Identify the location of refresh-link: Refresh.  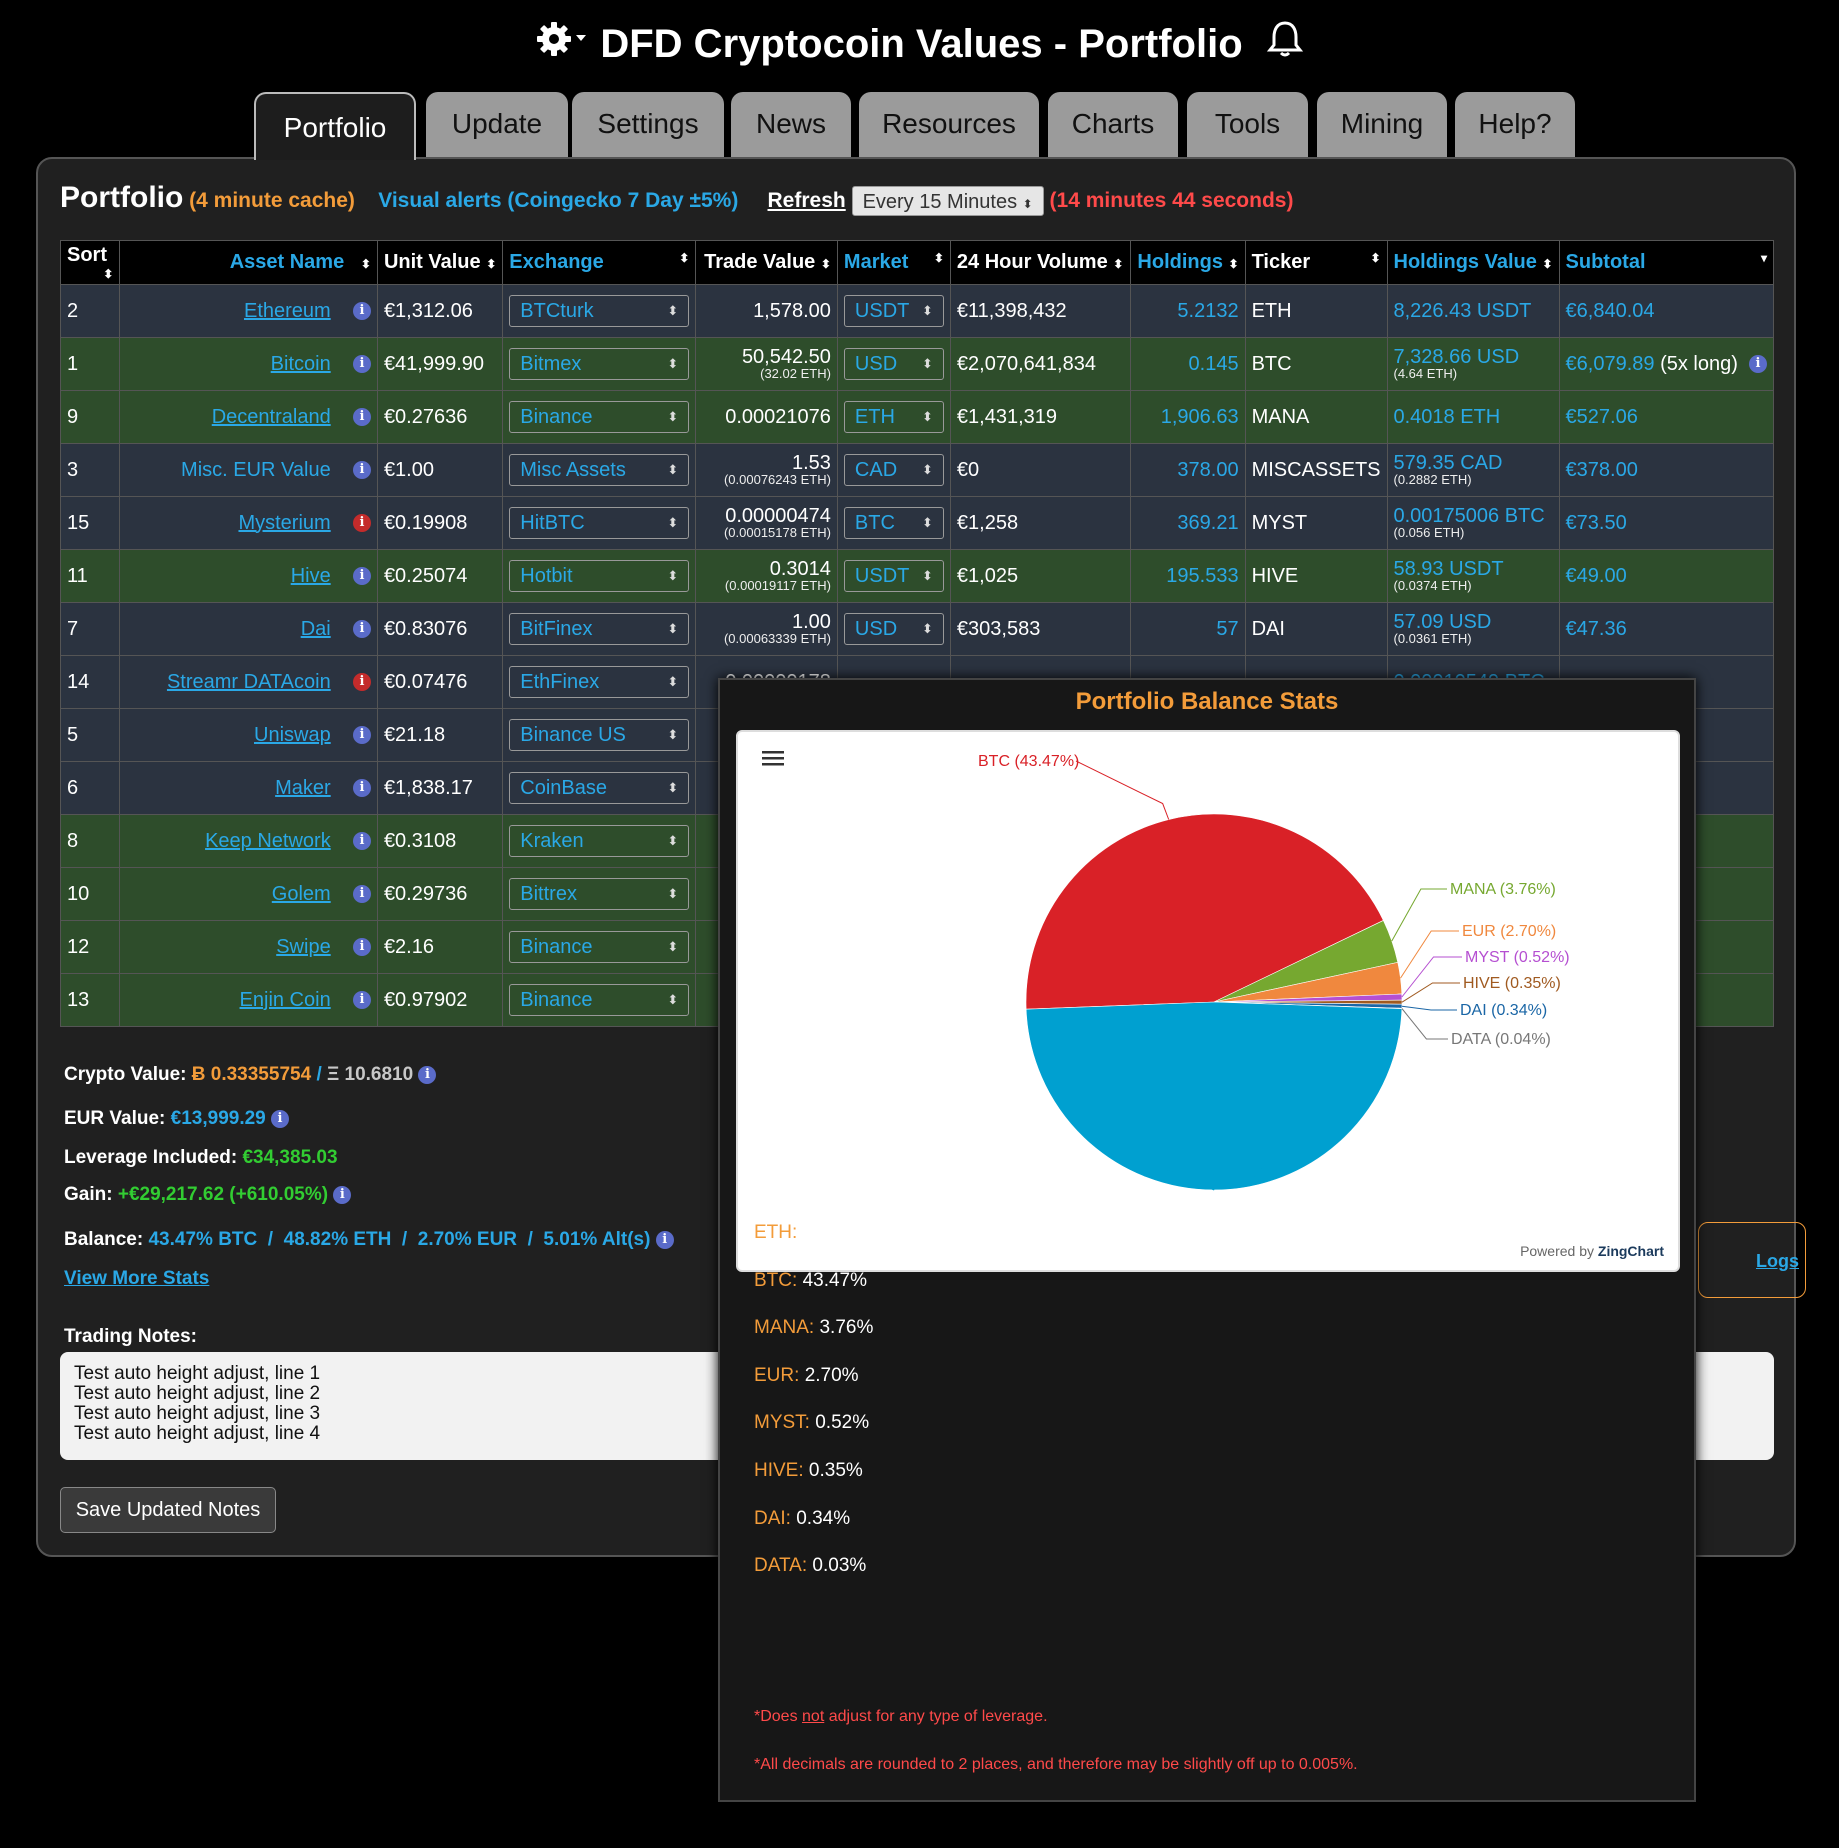
(807, 200).